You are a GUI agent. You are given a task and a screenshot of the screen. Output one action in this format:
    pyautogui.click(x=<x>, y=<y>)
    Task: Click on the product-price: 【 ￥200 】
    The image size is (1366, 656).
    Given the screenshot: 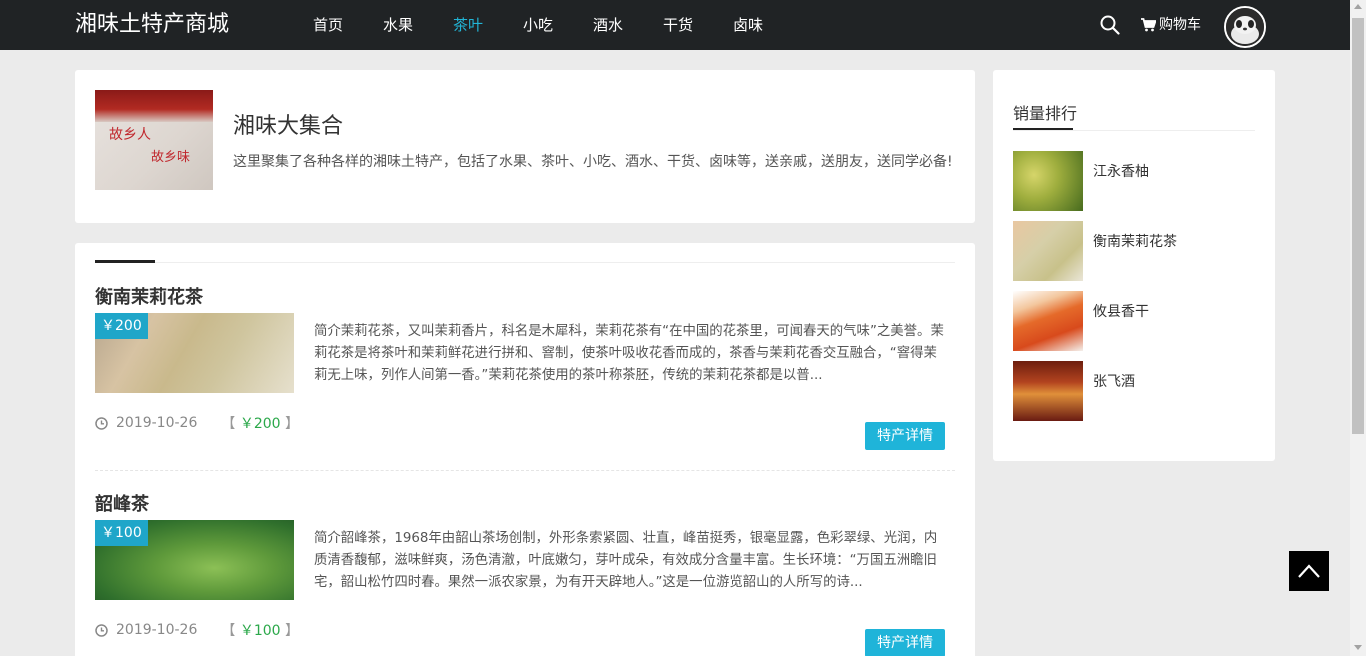 What is the action you would take?
    pyautogui.click(x=260, y=423)
    